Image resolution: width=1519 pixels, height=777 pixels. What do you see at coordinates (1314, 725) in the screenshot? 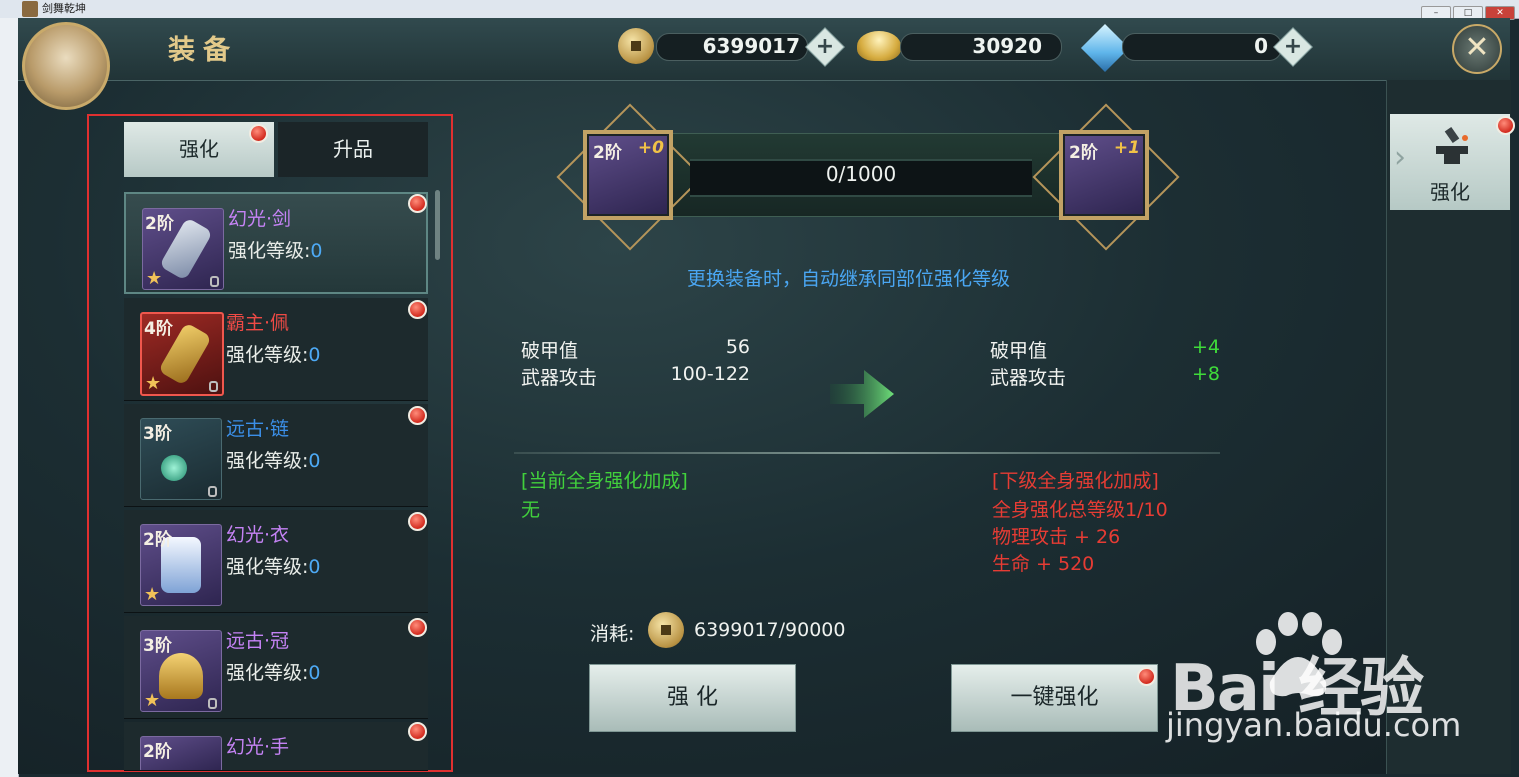
I see `baidu-watermark-url: jingyan.baidu.com` at bounding box center [1314, 725].